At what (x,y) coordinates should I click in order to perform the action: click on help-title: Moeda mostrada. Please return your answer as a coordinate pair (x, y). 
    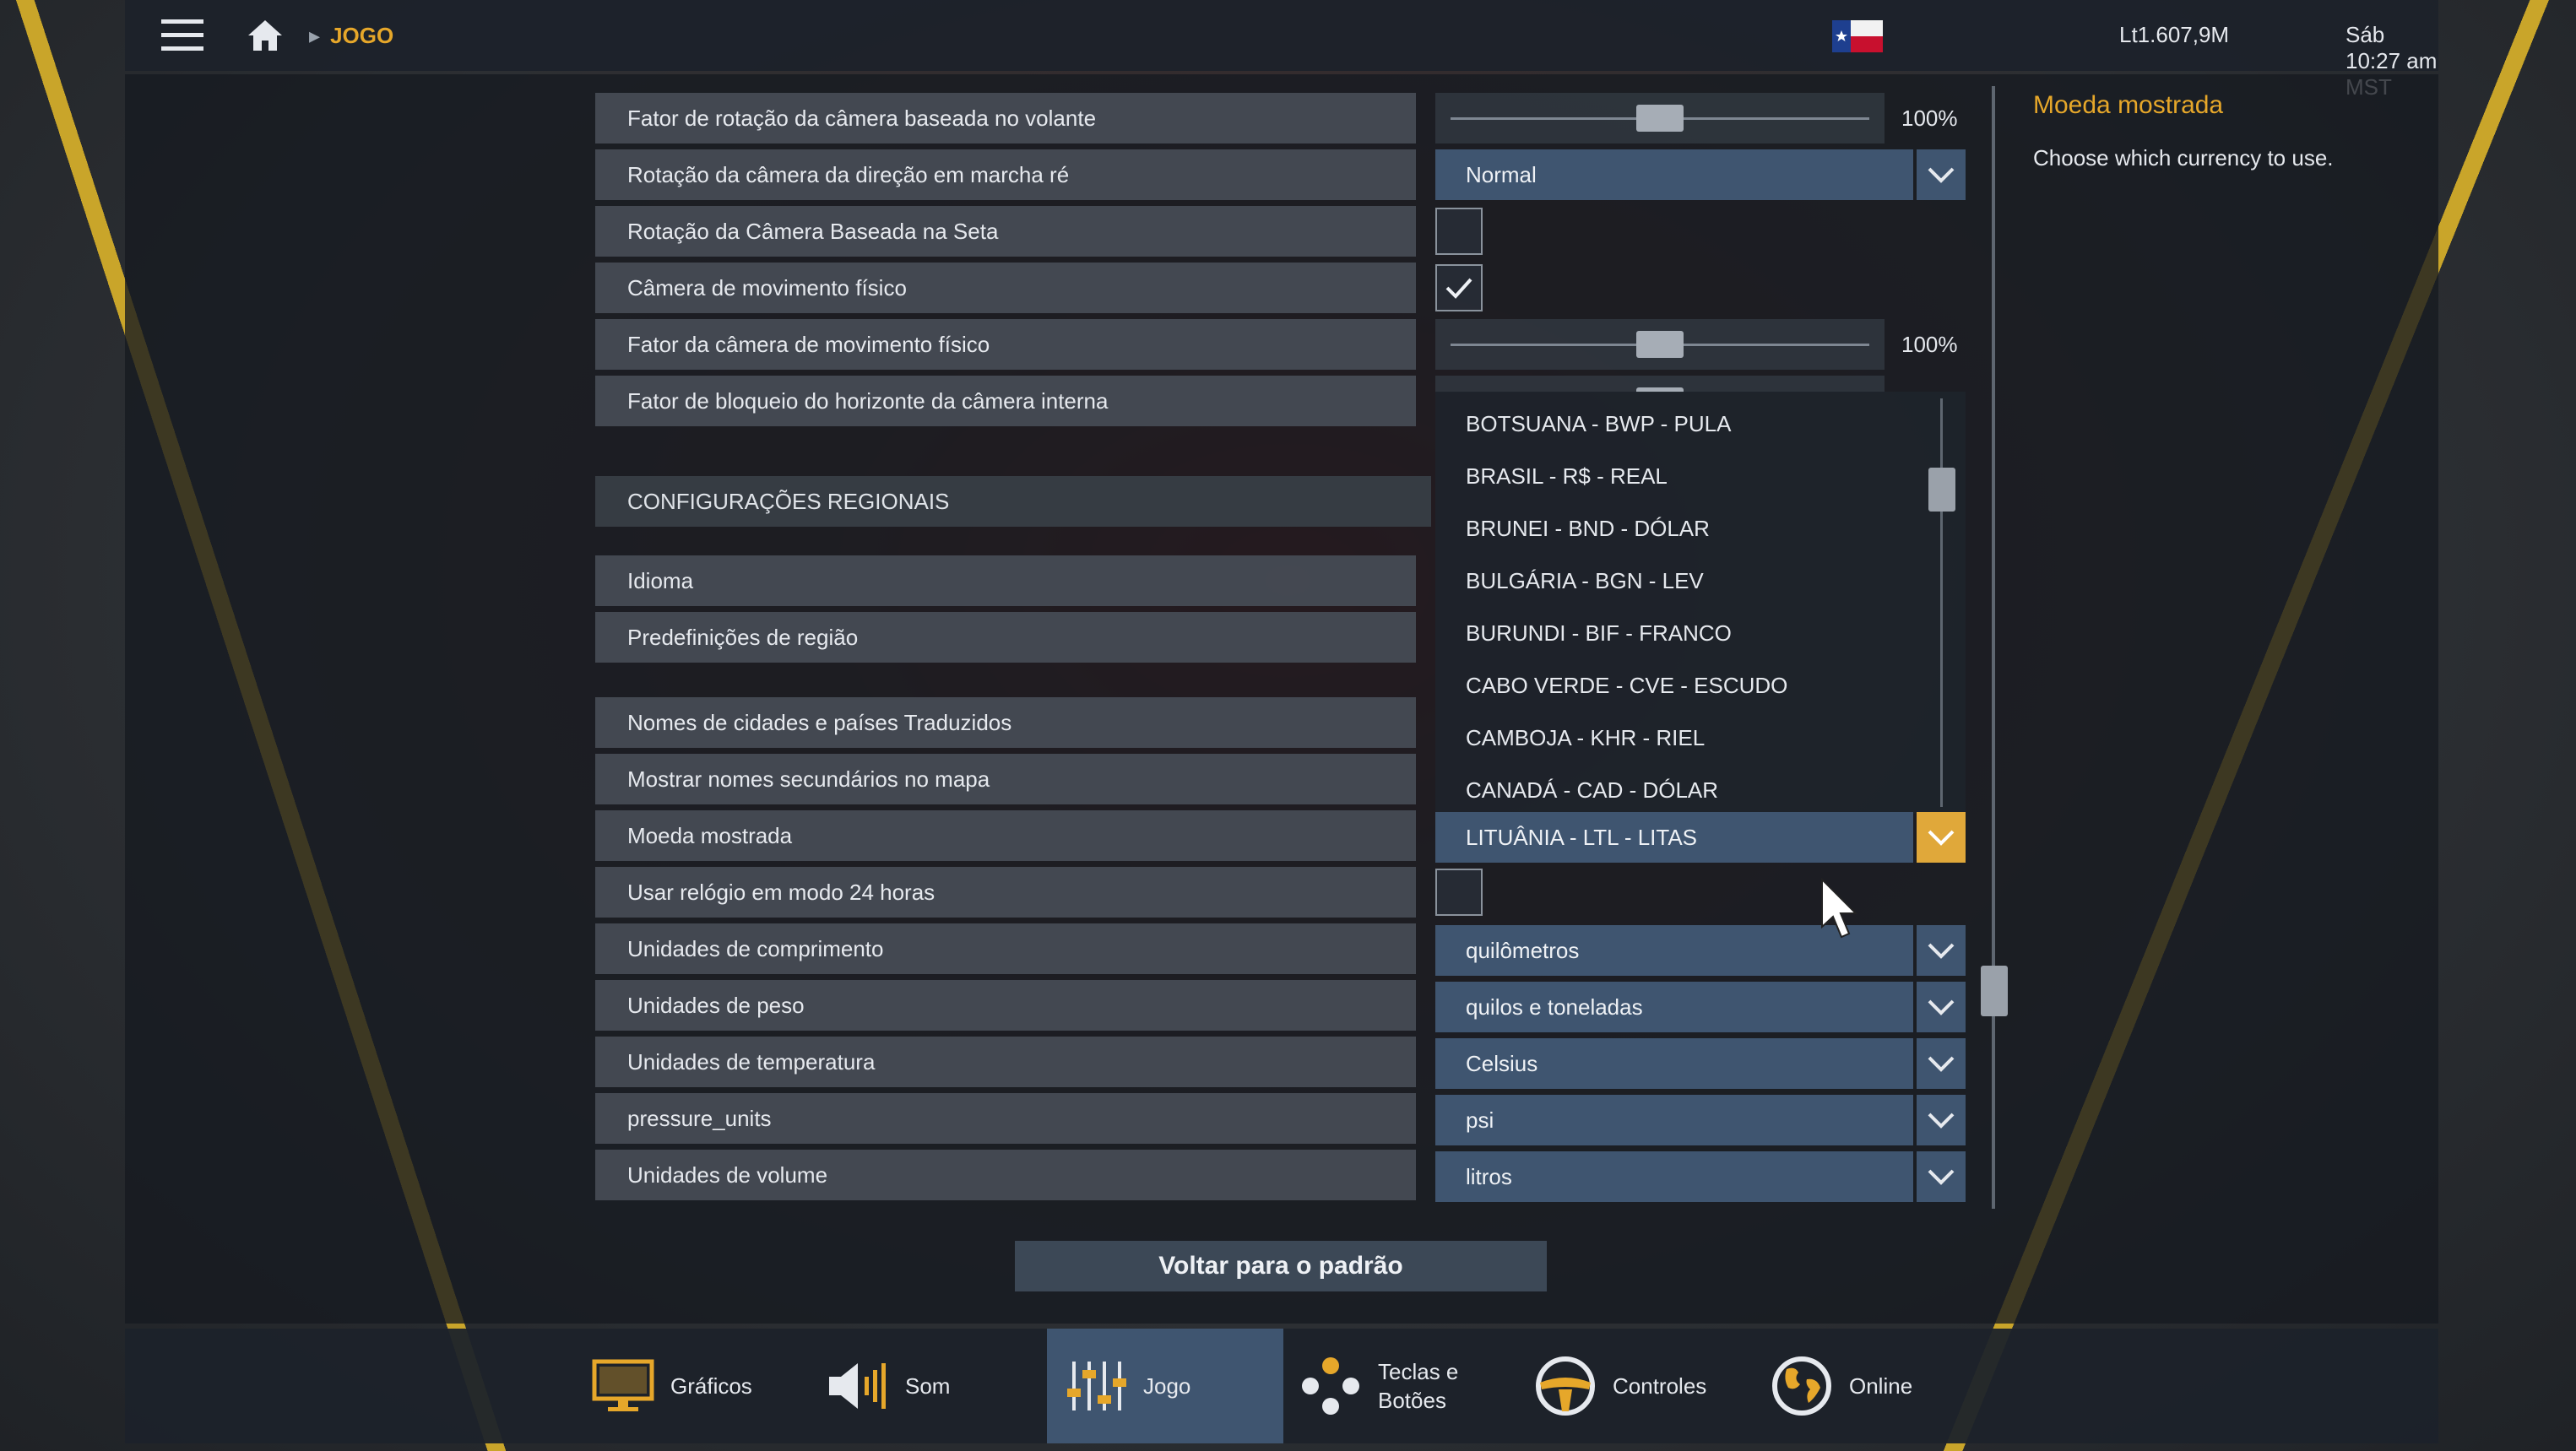
    Looking at the image, I should click on (2128, 105).